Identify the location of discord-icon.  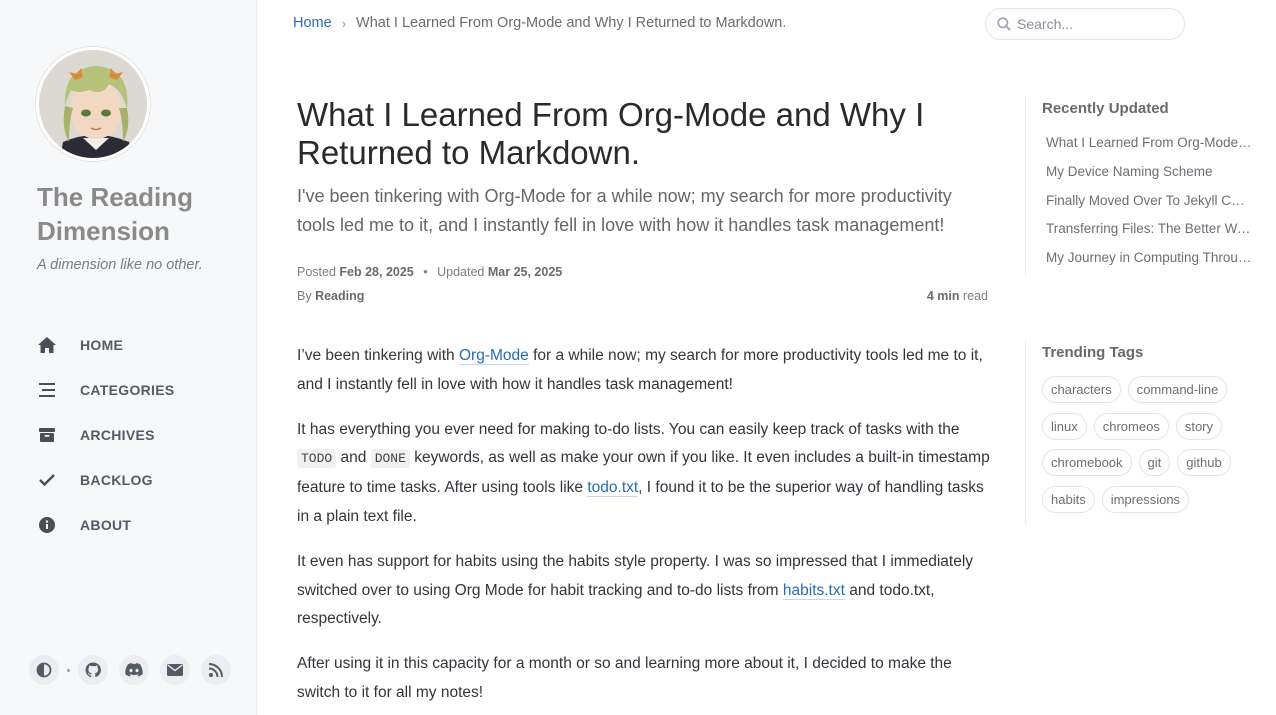
(134, 670).